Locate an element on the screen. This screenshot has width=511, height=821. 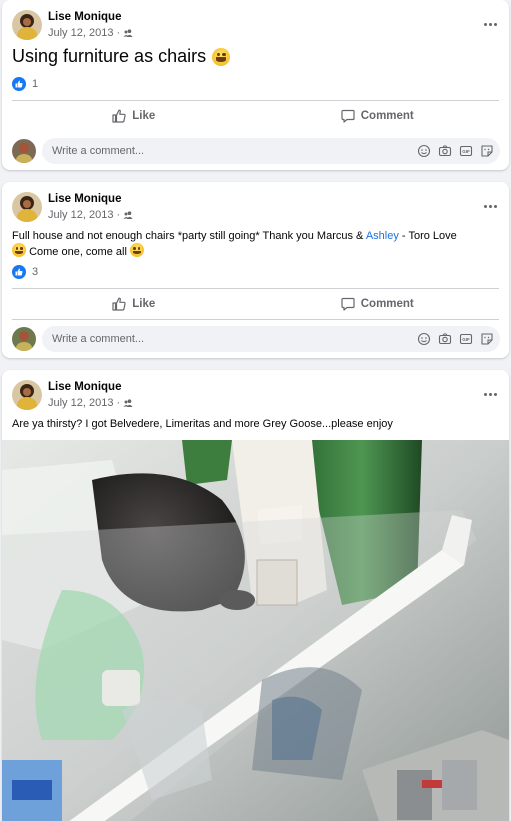
reaction-summary: 3 is located at coordinates (25, 272).